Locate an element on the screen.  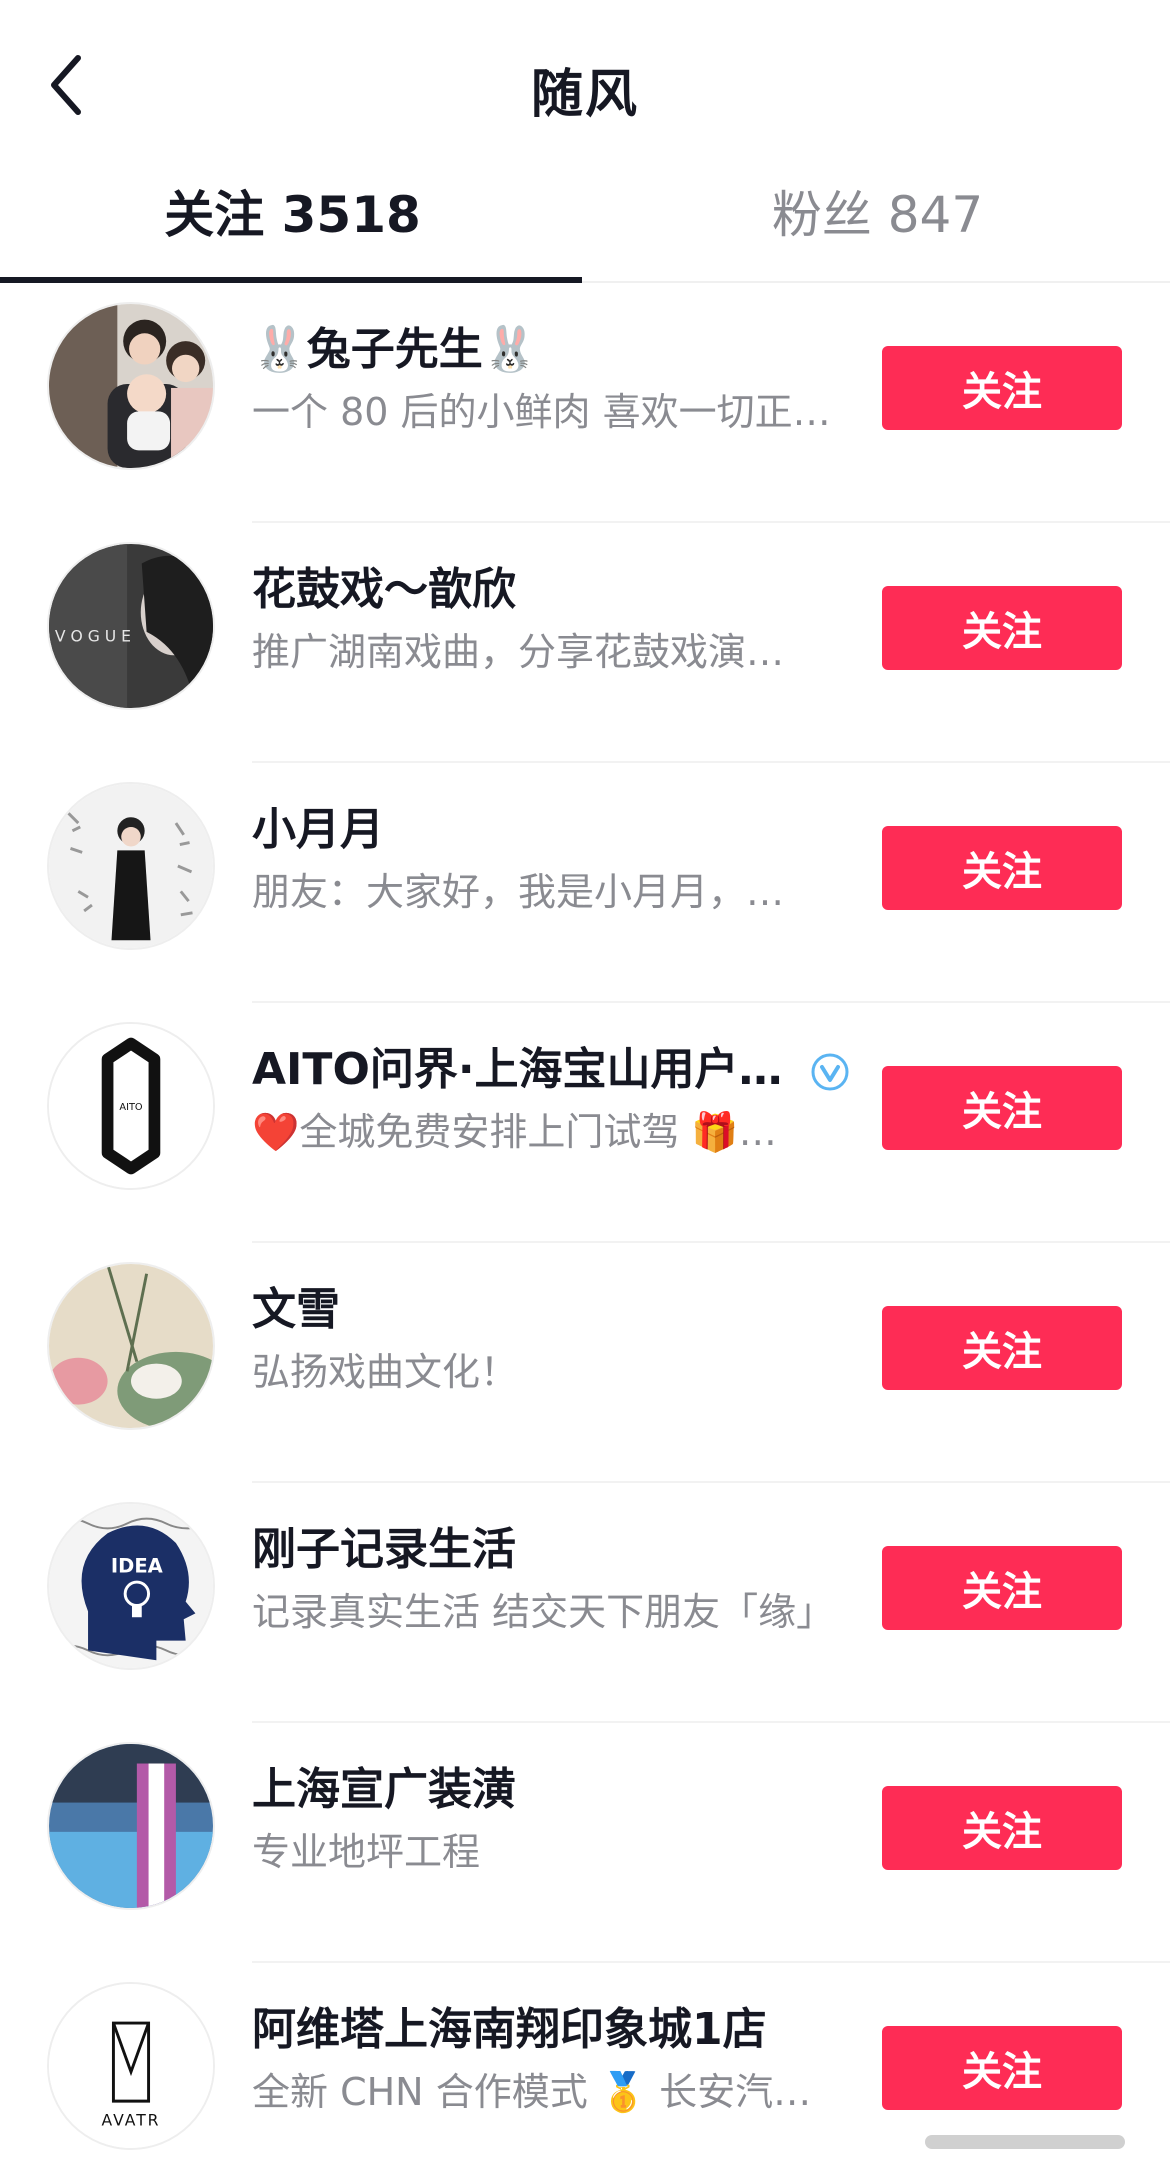
user-description: 专业地坪工程 is located at coordinates (366, 1852).